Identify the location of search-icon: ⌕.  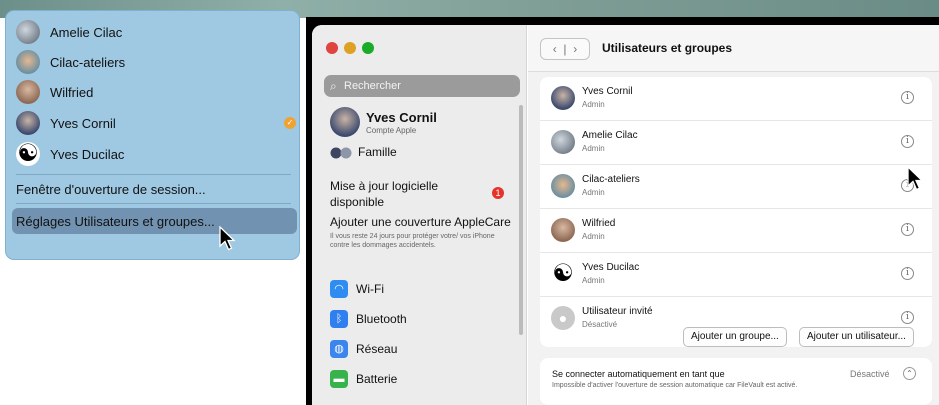
(333, 86).